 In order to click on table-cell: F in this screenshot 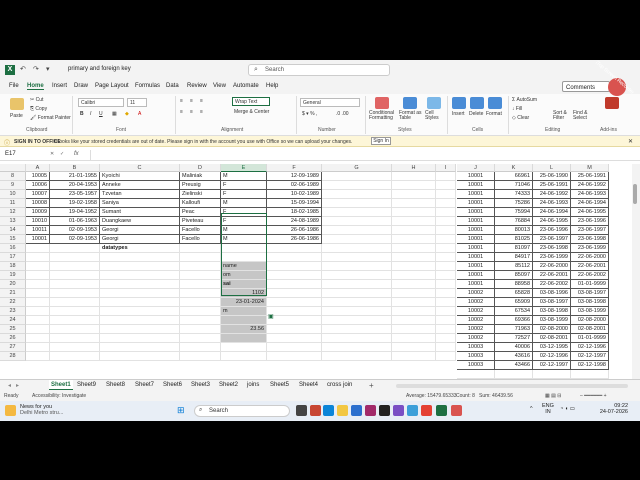, I will do `click(244, 221)`.